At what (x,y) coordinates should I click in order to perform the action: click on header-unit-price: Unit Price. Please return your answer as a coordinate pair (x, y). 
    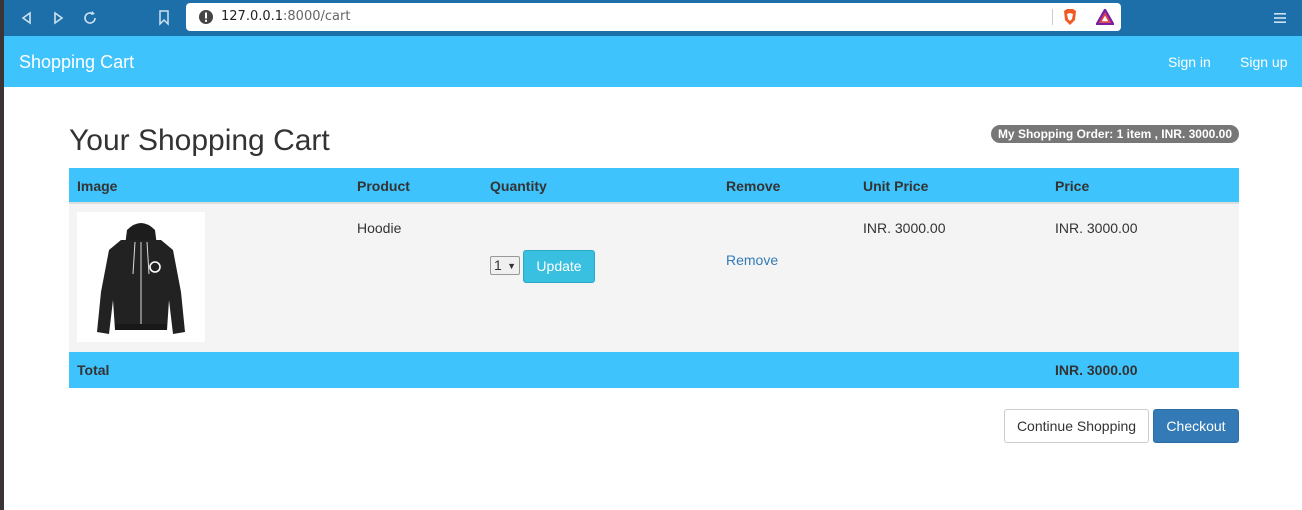
    Looking at the image, I should click on (896, 186).